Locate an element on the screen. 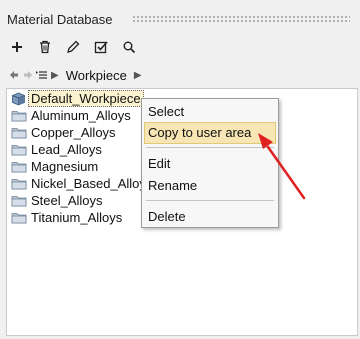 This screenshot has height=339, width=360. search-button is located at coordinates (129, 47).